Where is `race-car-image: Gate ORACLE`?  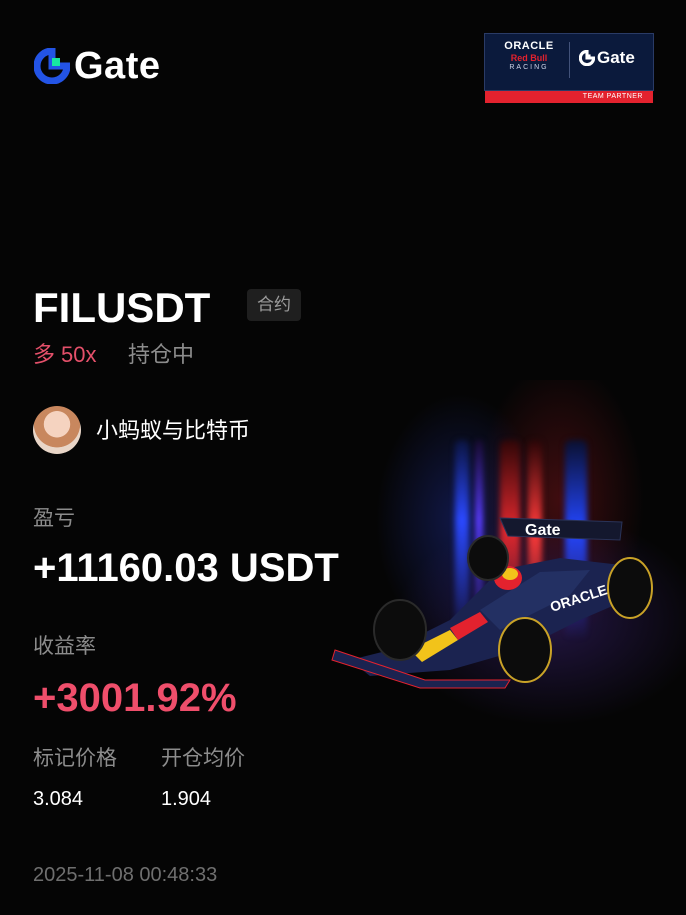 race-car-image: Gate ORACLE is located at coordinates (492, 603).